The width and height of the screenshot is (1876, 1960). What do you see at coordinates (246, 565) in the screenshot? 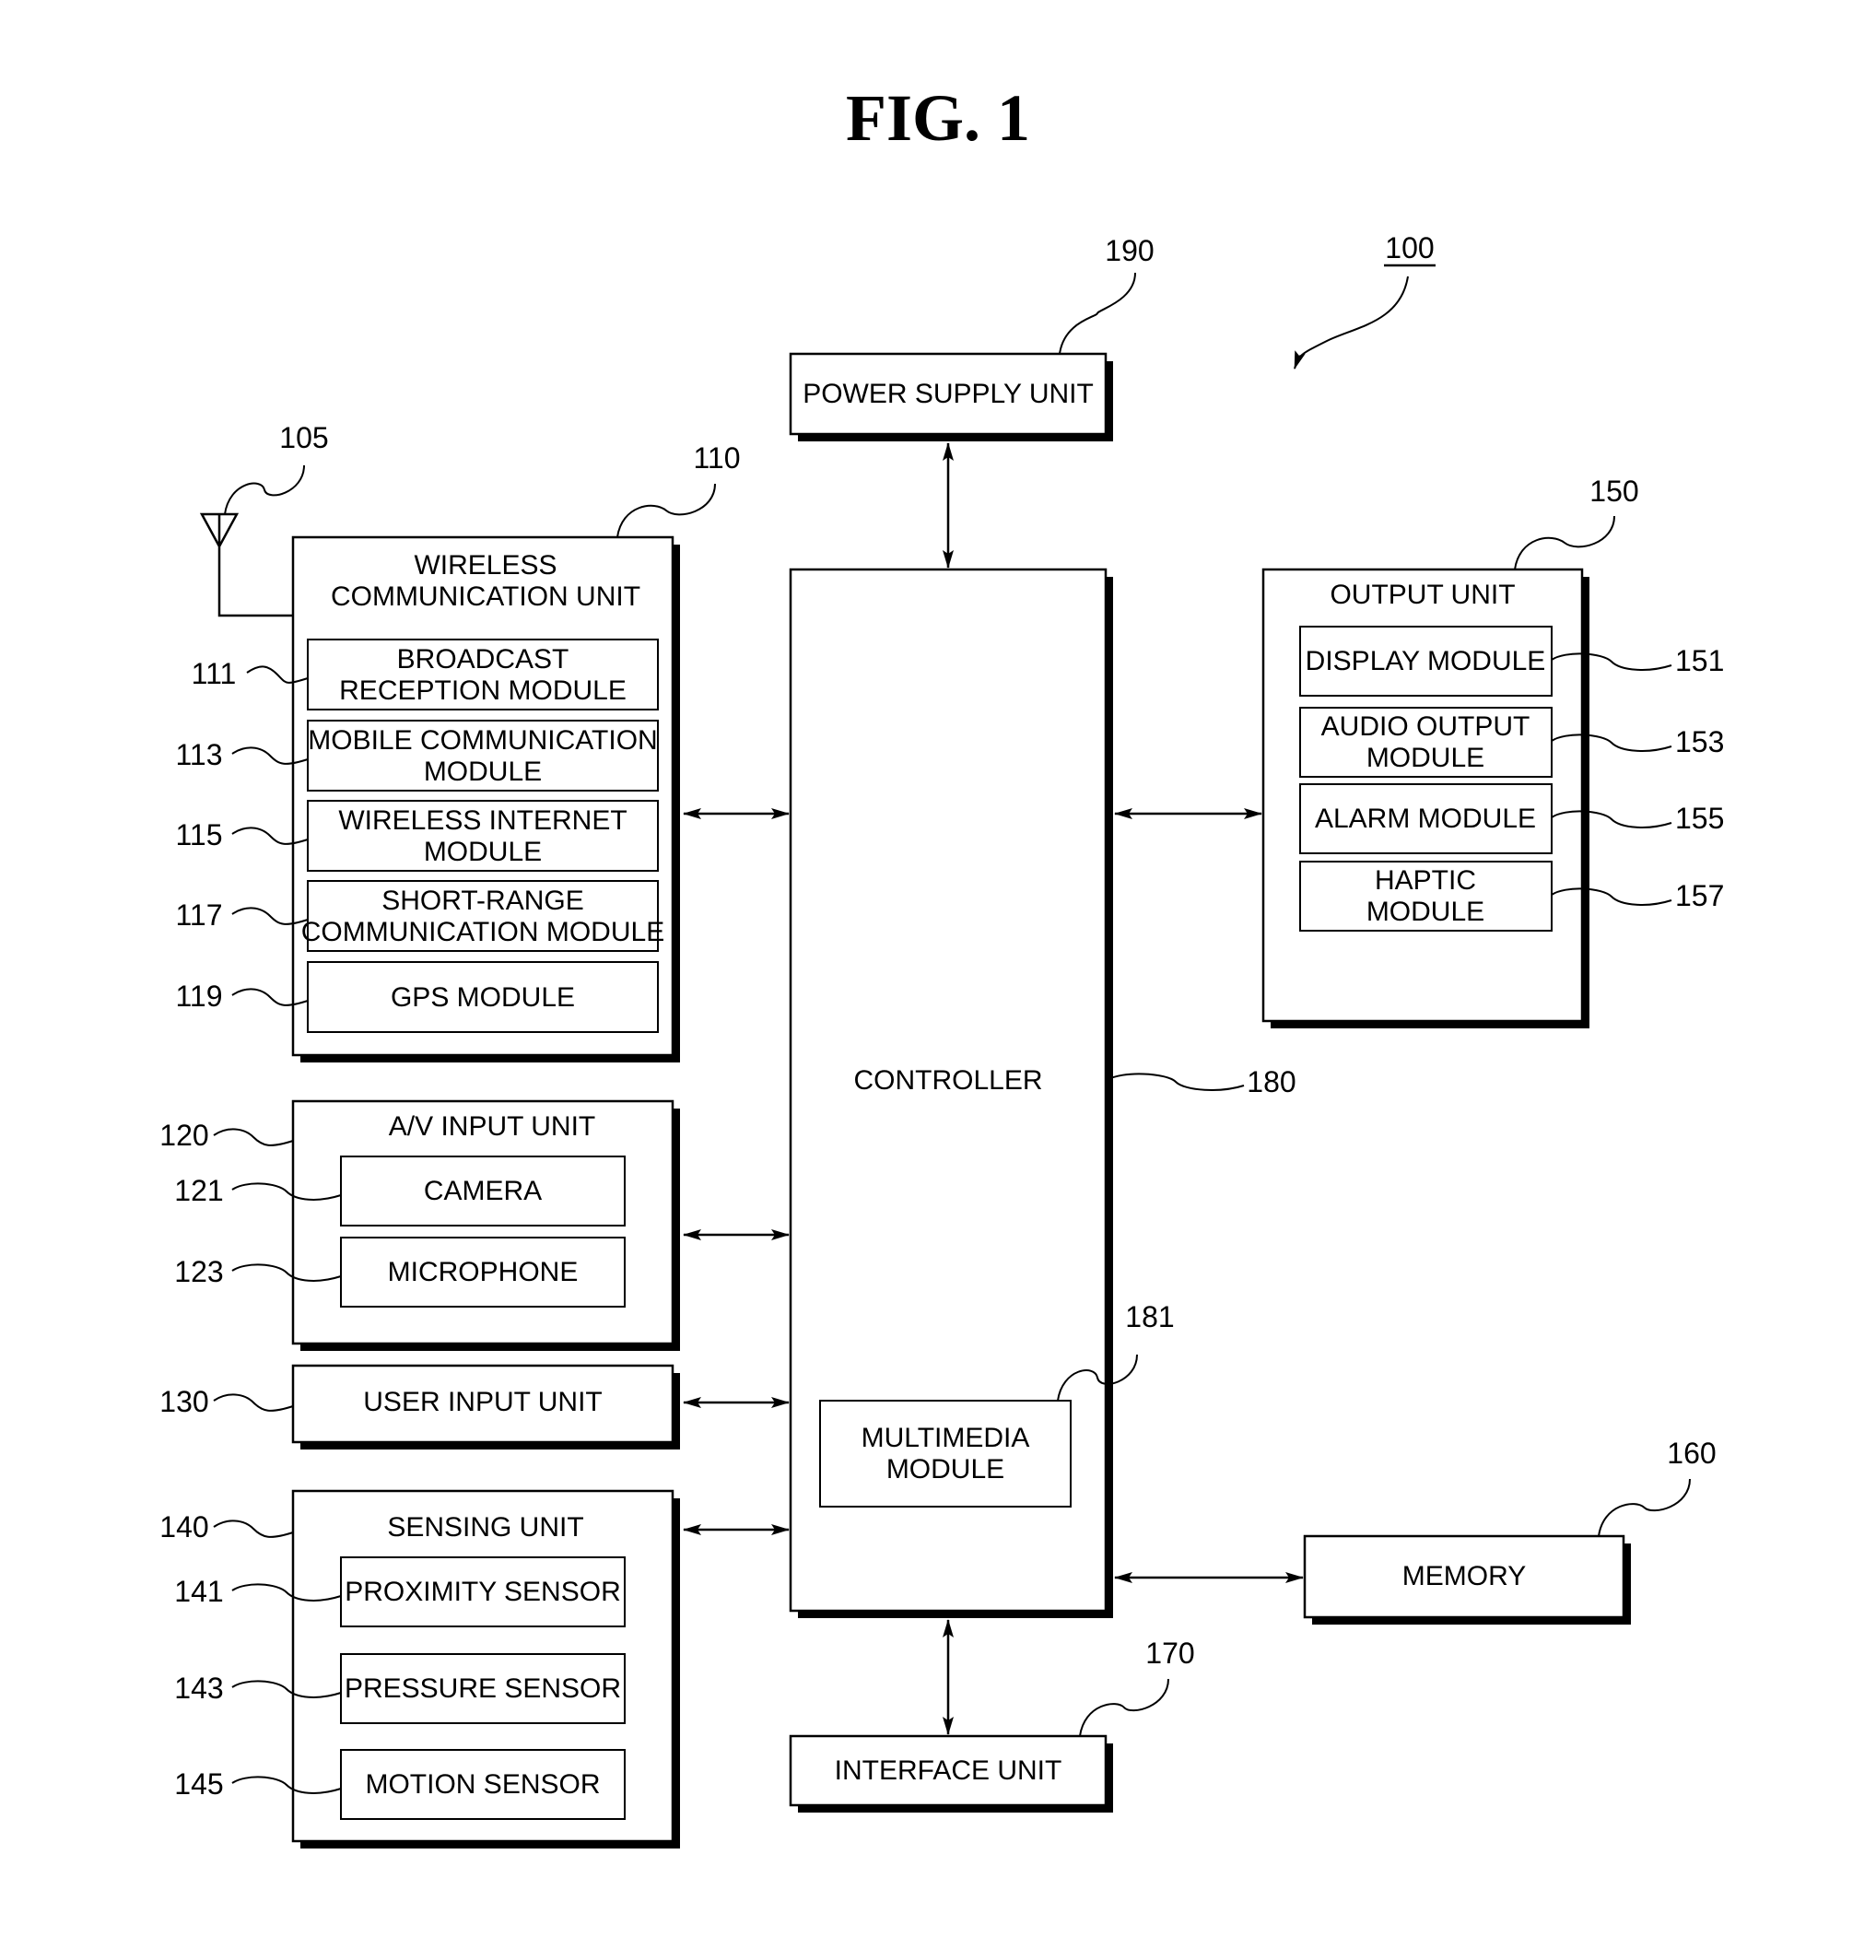
I see `antenna-icon` at bounding box center [246, 565].